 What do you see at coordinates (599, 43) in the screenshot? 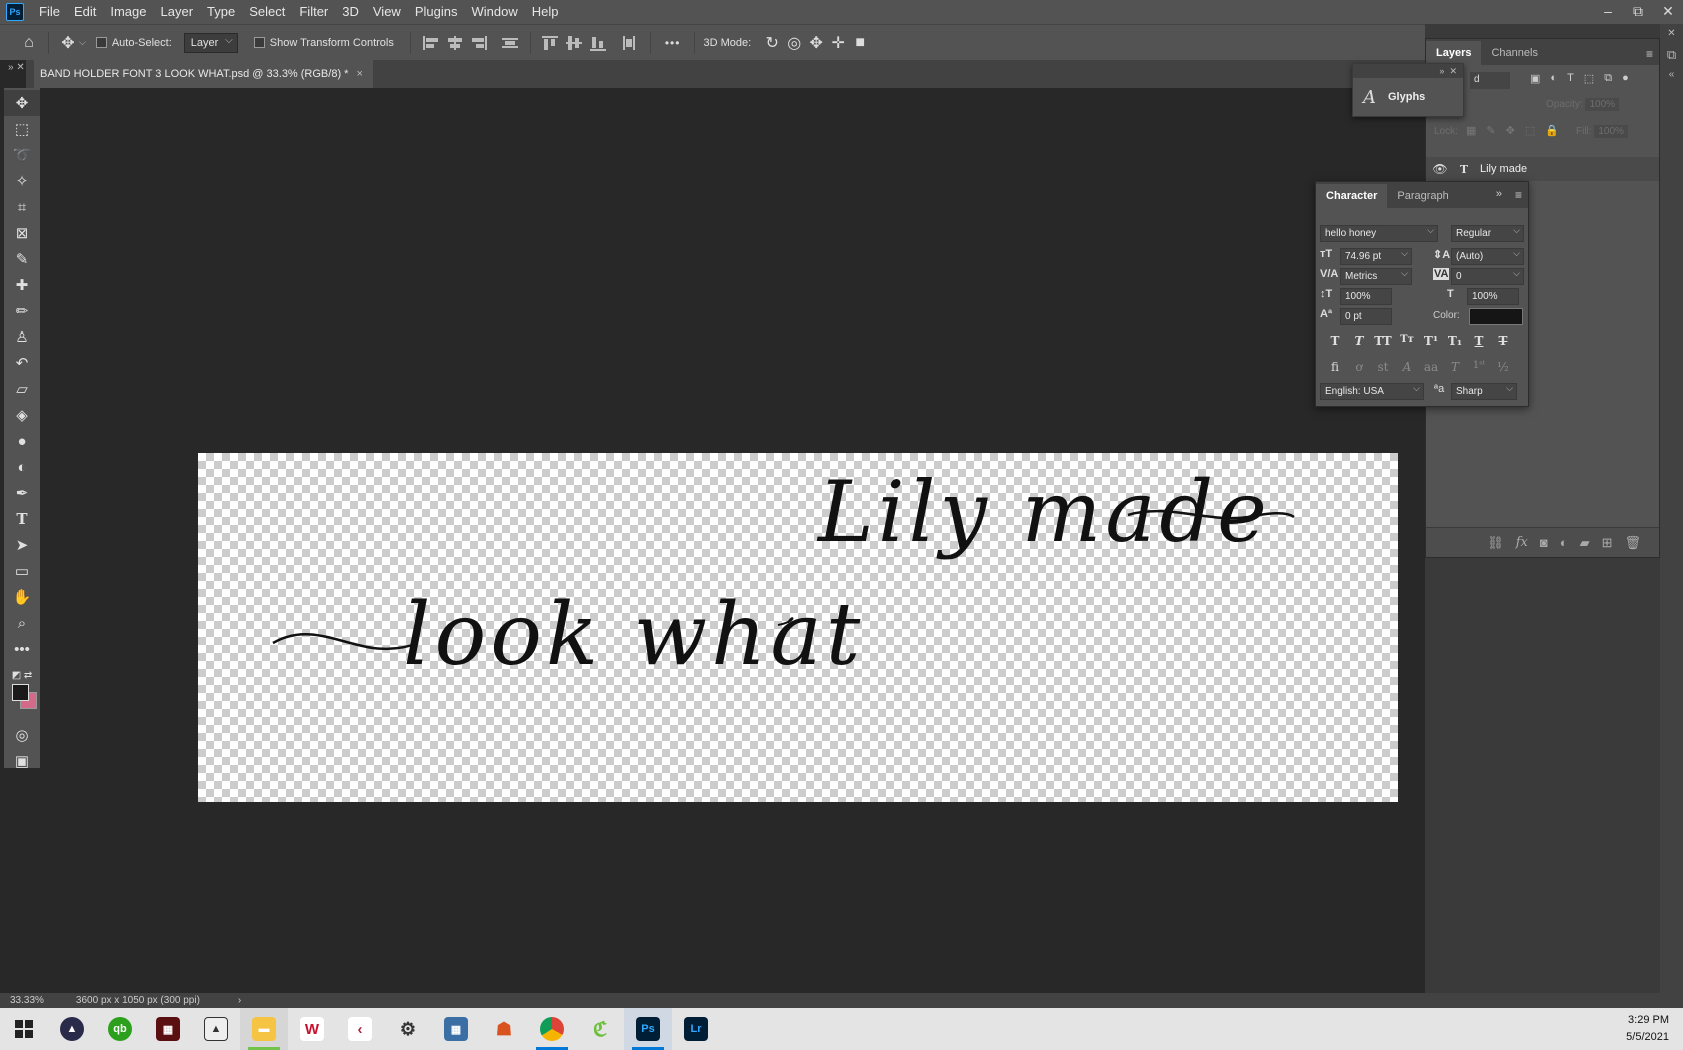
I see `align-bottom-edges-icon` at bounding box center [599, 43].